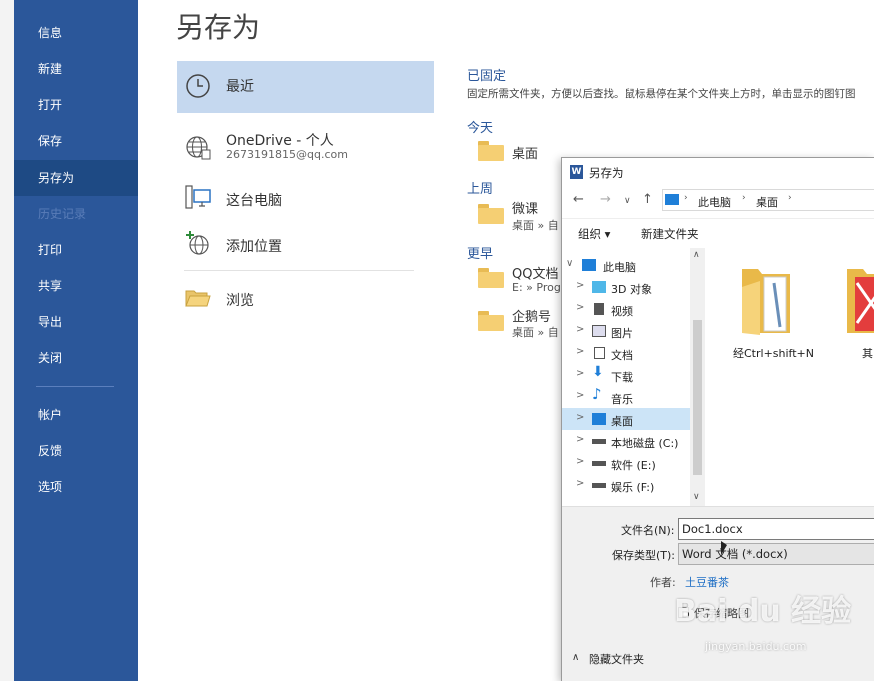 This screenshot has height=681, width=874. I want to click on up-arrow-icon: ↑, so click(647, 199).